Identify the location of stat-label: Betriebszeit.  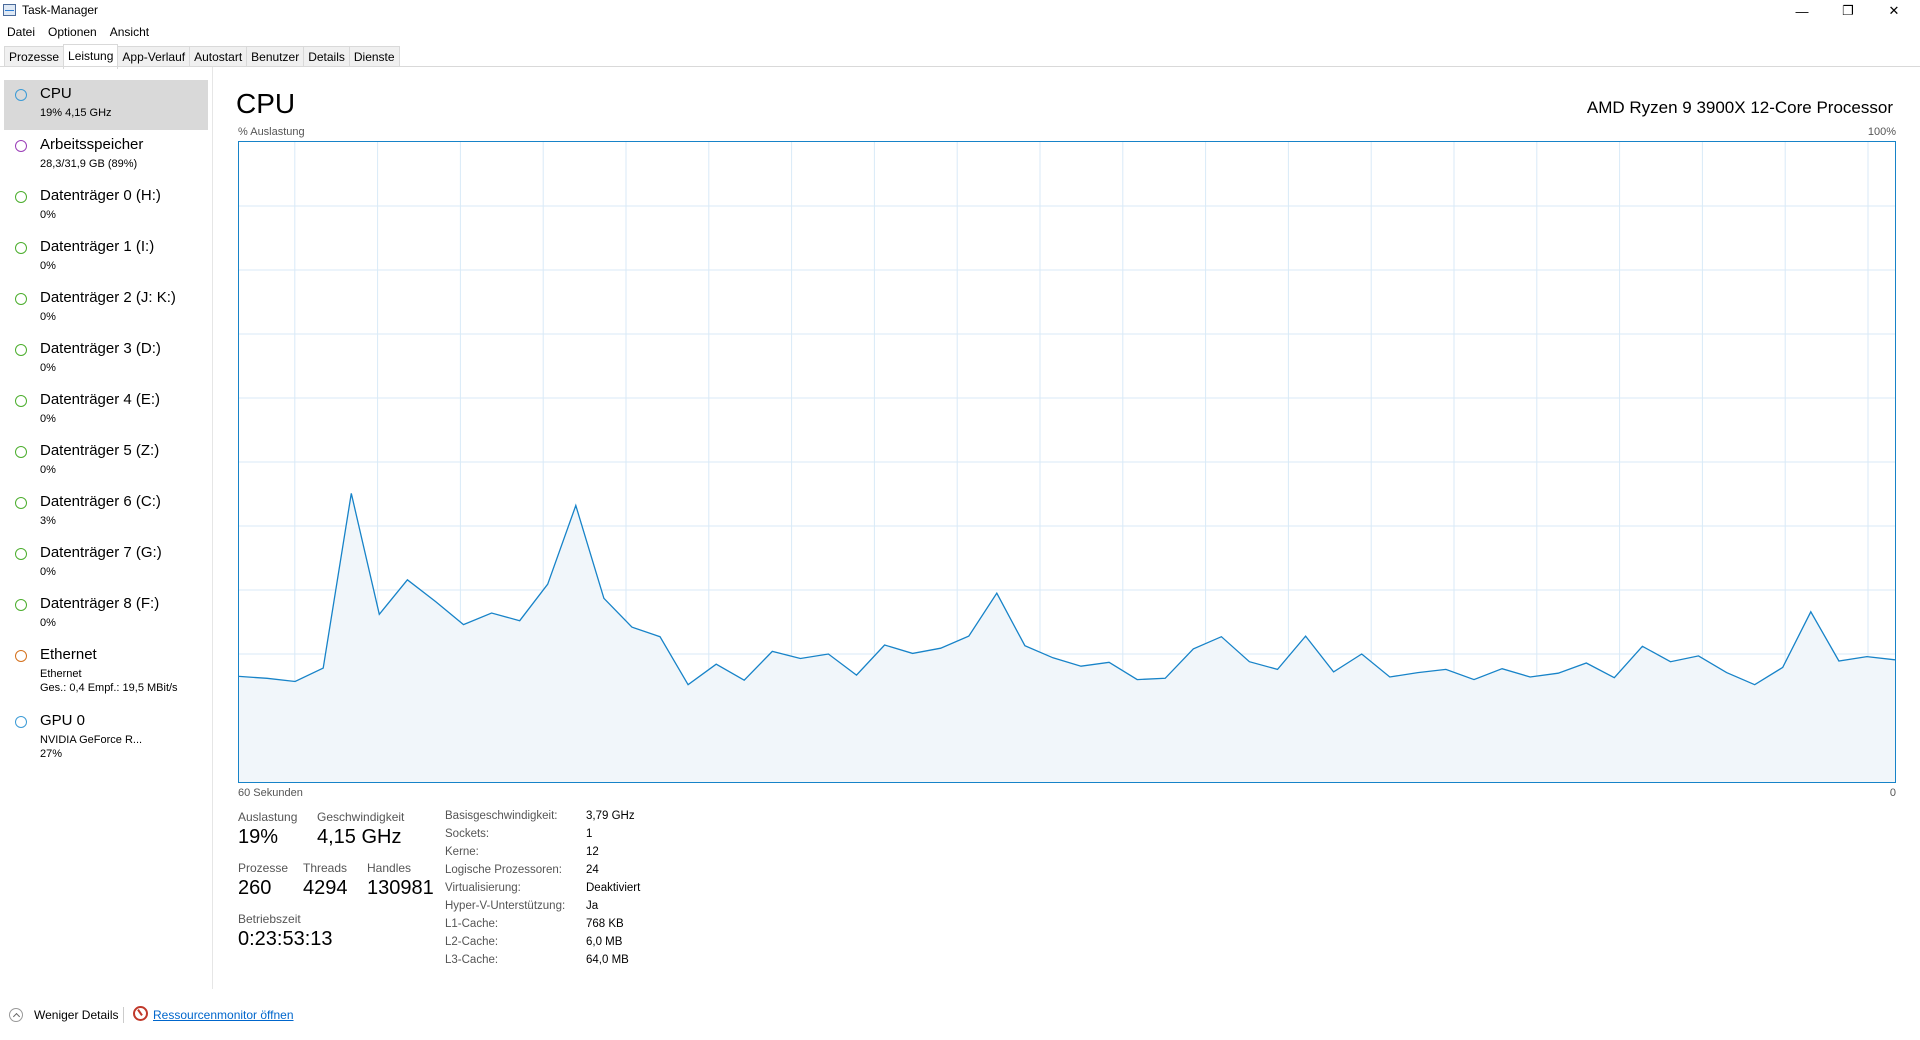
(269, 919).